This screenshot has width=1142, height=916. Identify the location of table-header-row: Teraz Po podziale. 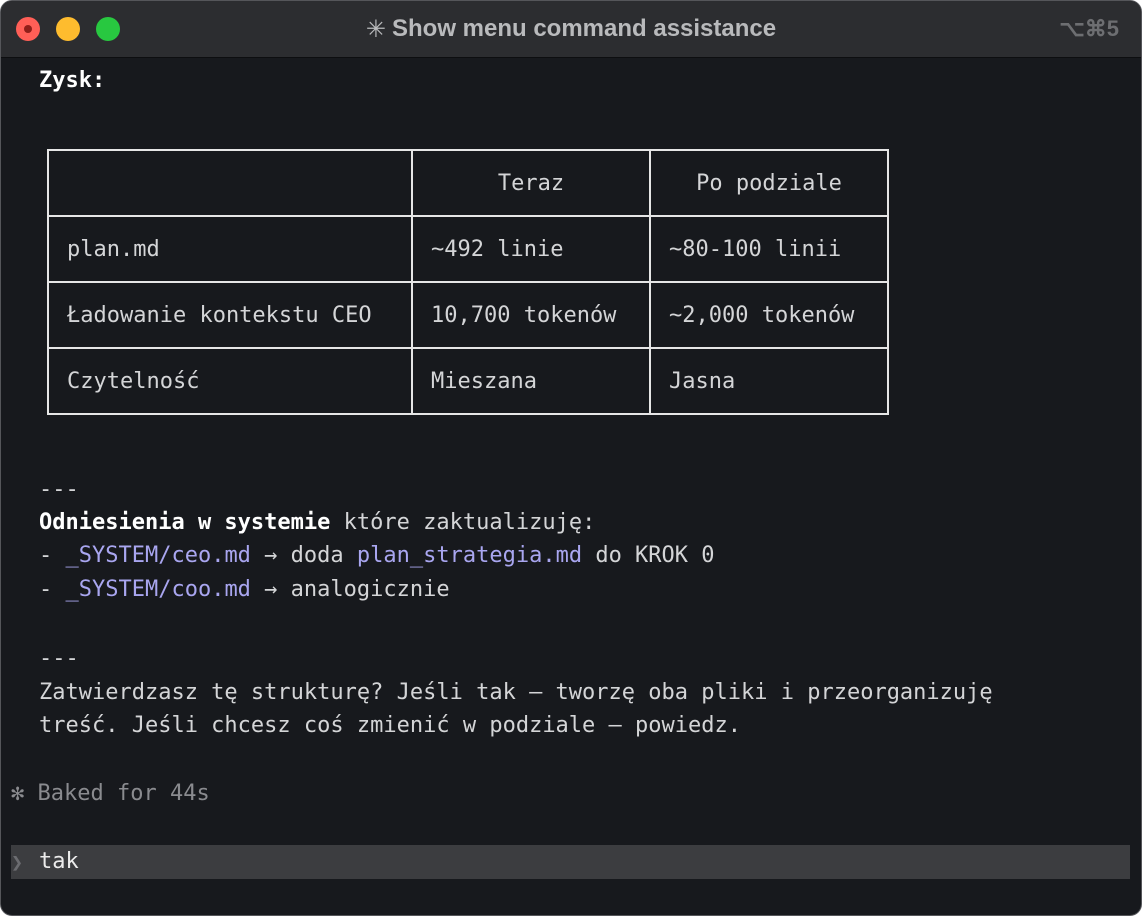
(468, 183).